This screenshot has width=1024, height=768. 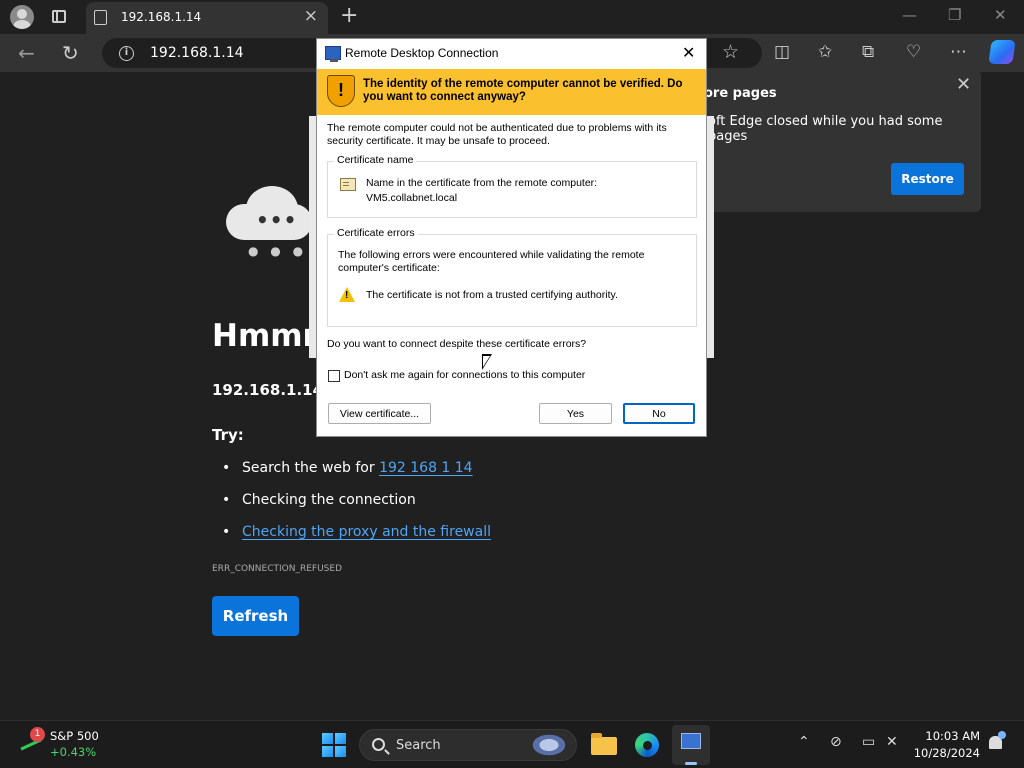 I want to click on list-item: • Checking the proxy and the firewall, so click(x=356, y=532).